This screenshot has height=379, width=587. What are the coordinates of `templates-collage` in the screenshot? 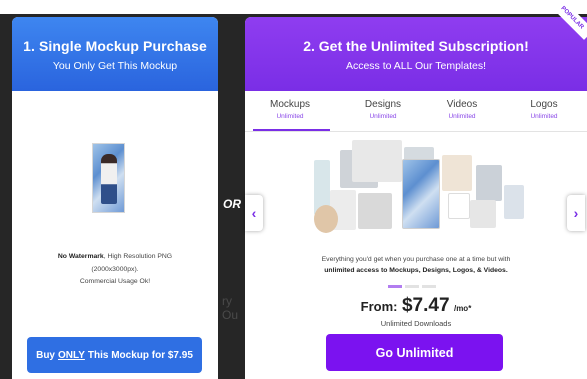 It's located at (415, 195).